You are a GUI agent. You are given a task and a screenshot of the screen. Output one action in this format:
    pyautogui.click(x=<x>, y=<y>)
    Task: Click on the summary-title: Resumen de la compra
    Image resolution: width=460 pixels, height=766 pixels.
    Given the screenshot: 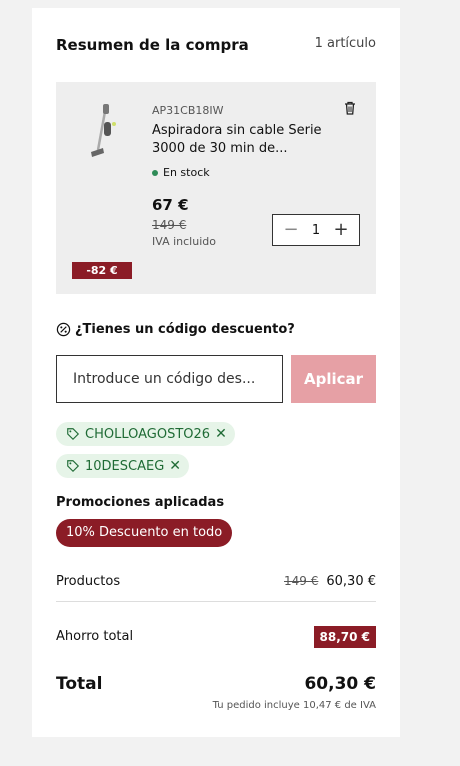 What is the action you would take?
    pyautogui.click(x=152, y=45)
    